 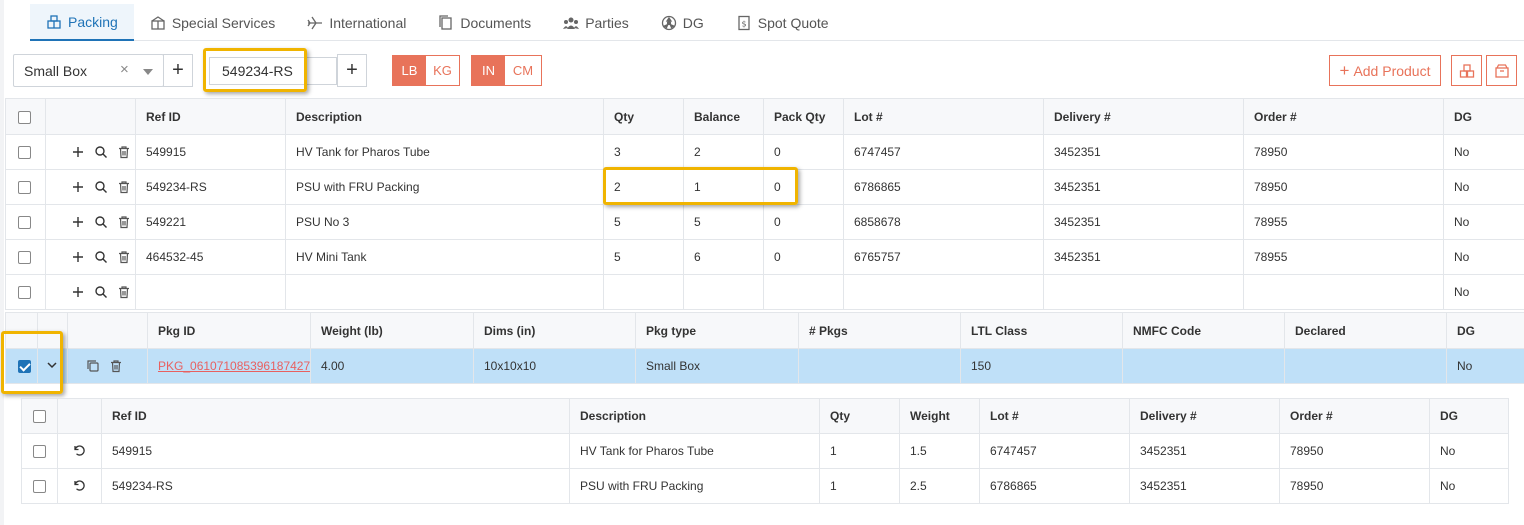 I want to click on pkg-id-link: PKG_061071085396187427, so click(x=234, y=366).